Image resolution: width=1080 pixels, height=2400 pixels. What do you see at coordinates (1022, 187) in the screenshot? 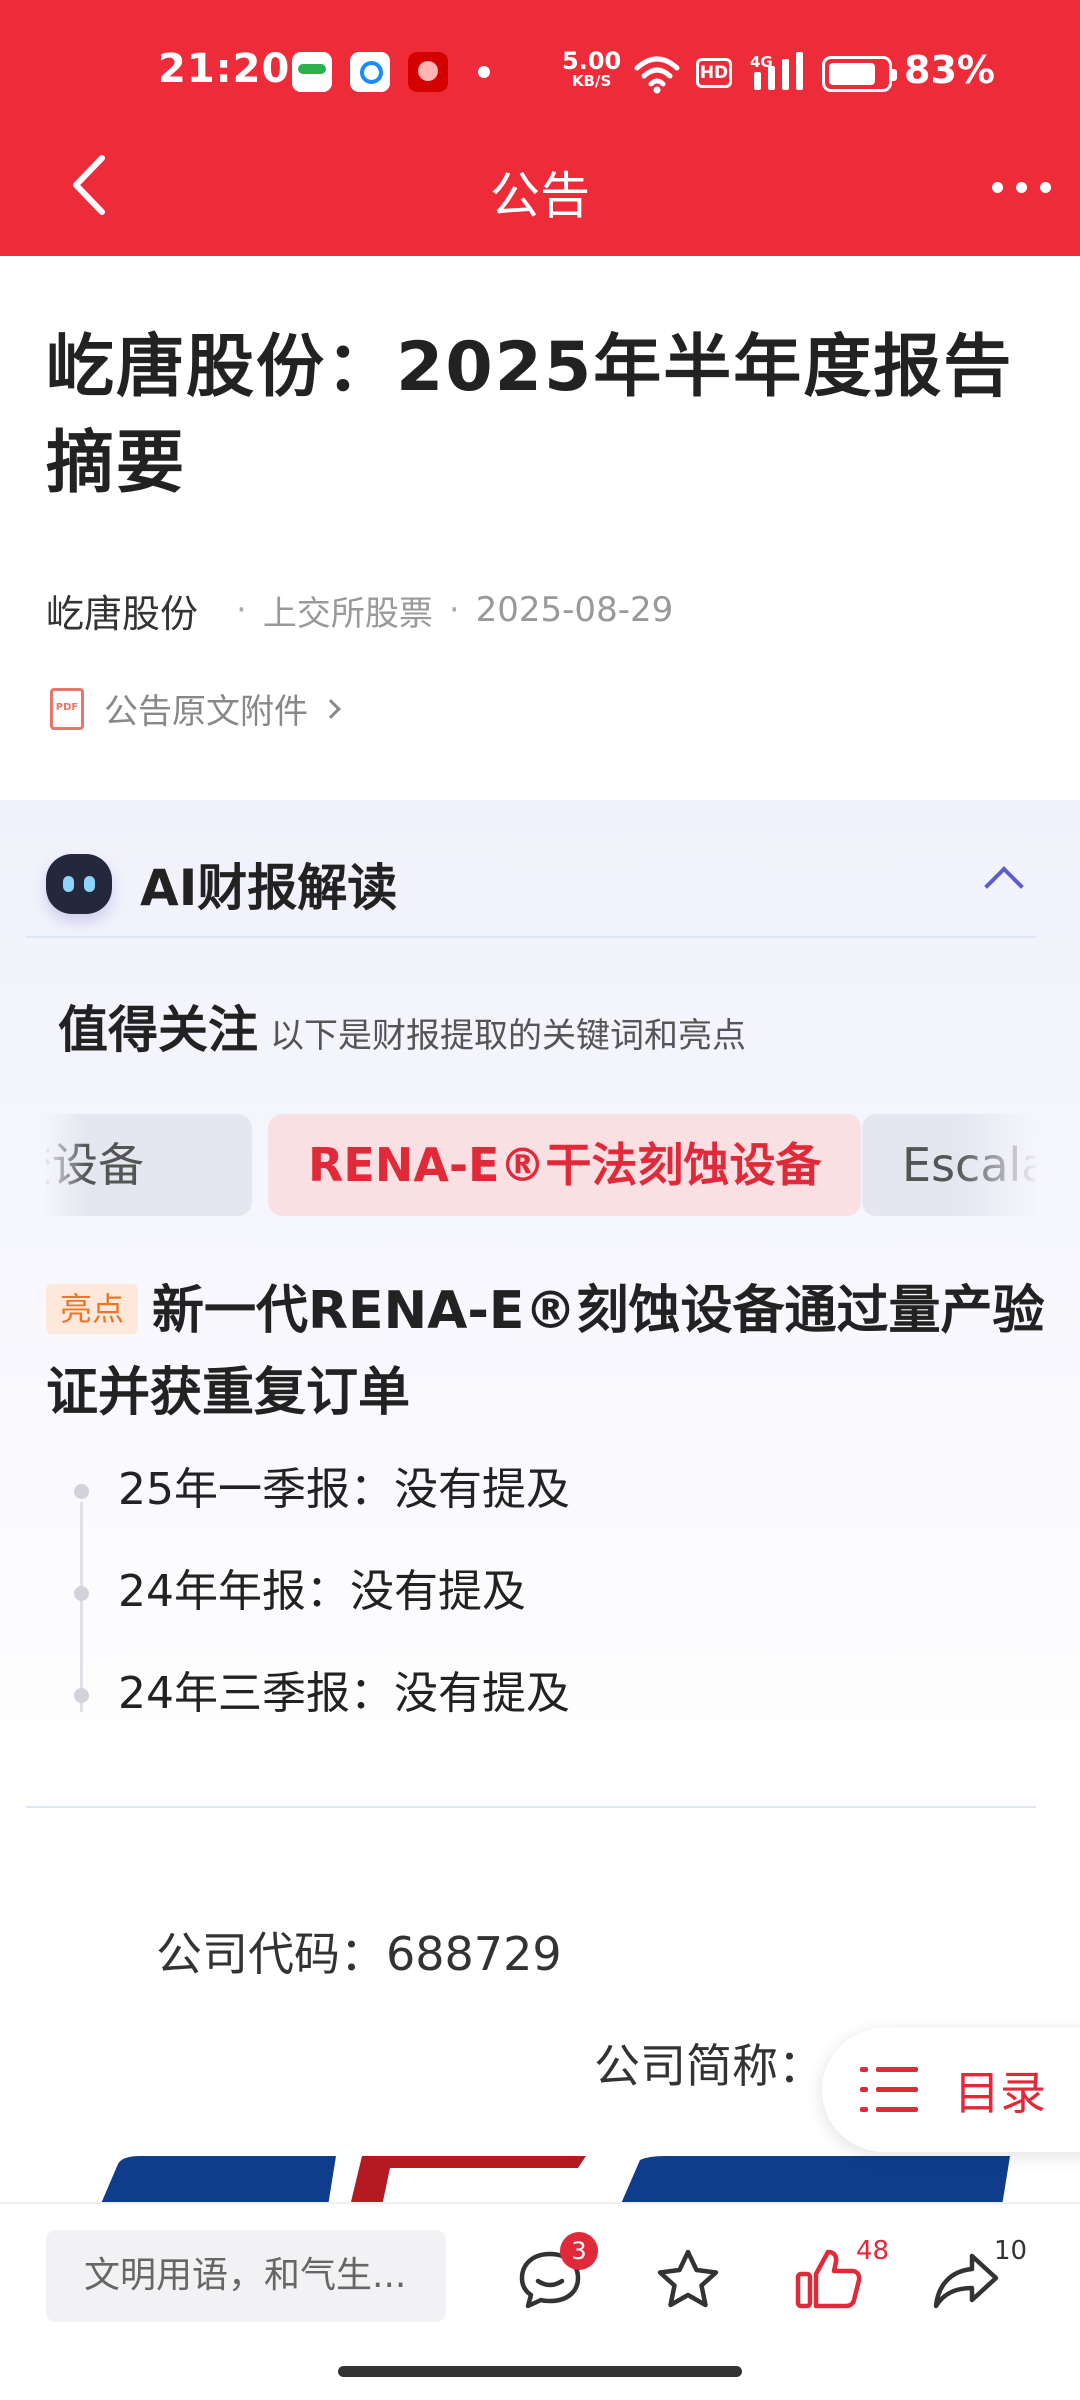
I see `more-dots-icon` at bounding box center [1022, 187].